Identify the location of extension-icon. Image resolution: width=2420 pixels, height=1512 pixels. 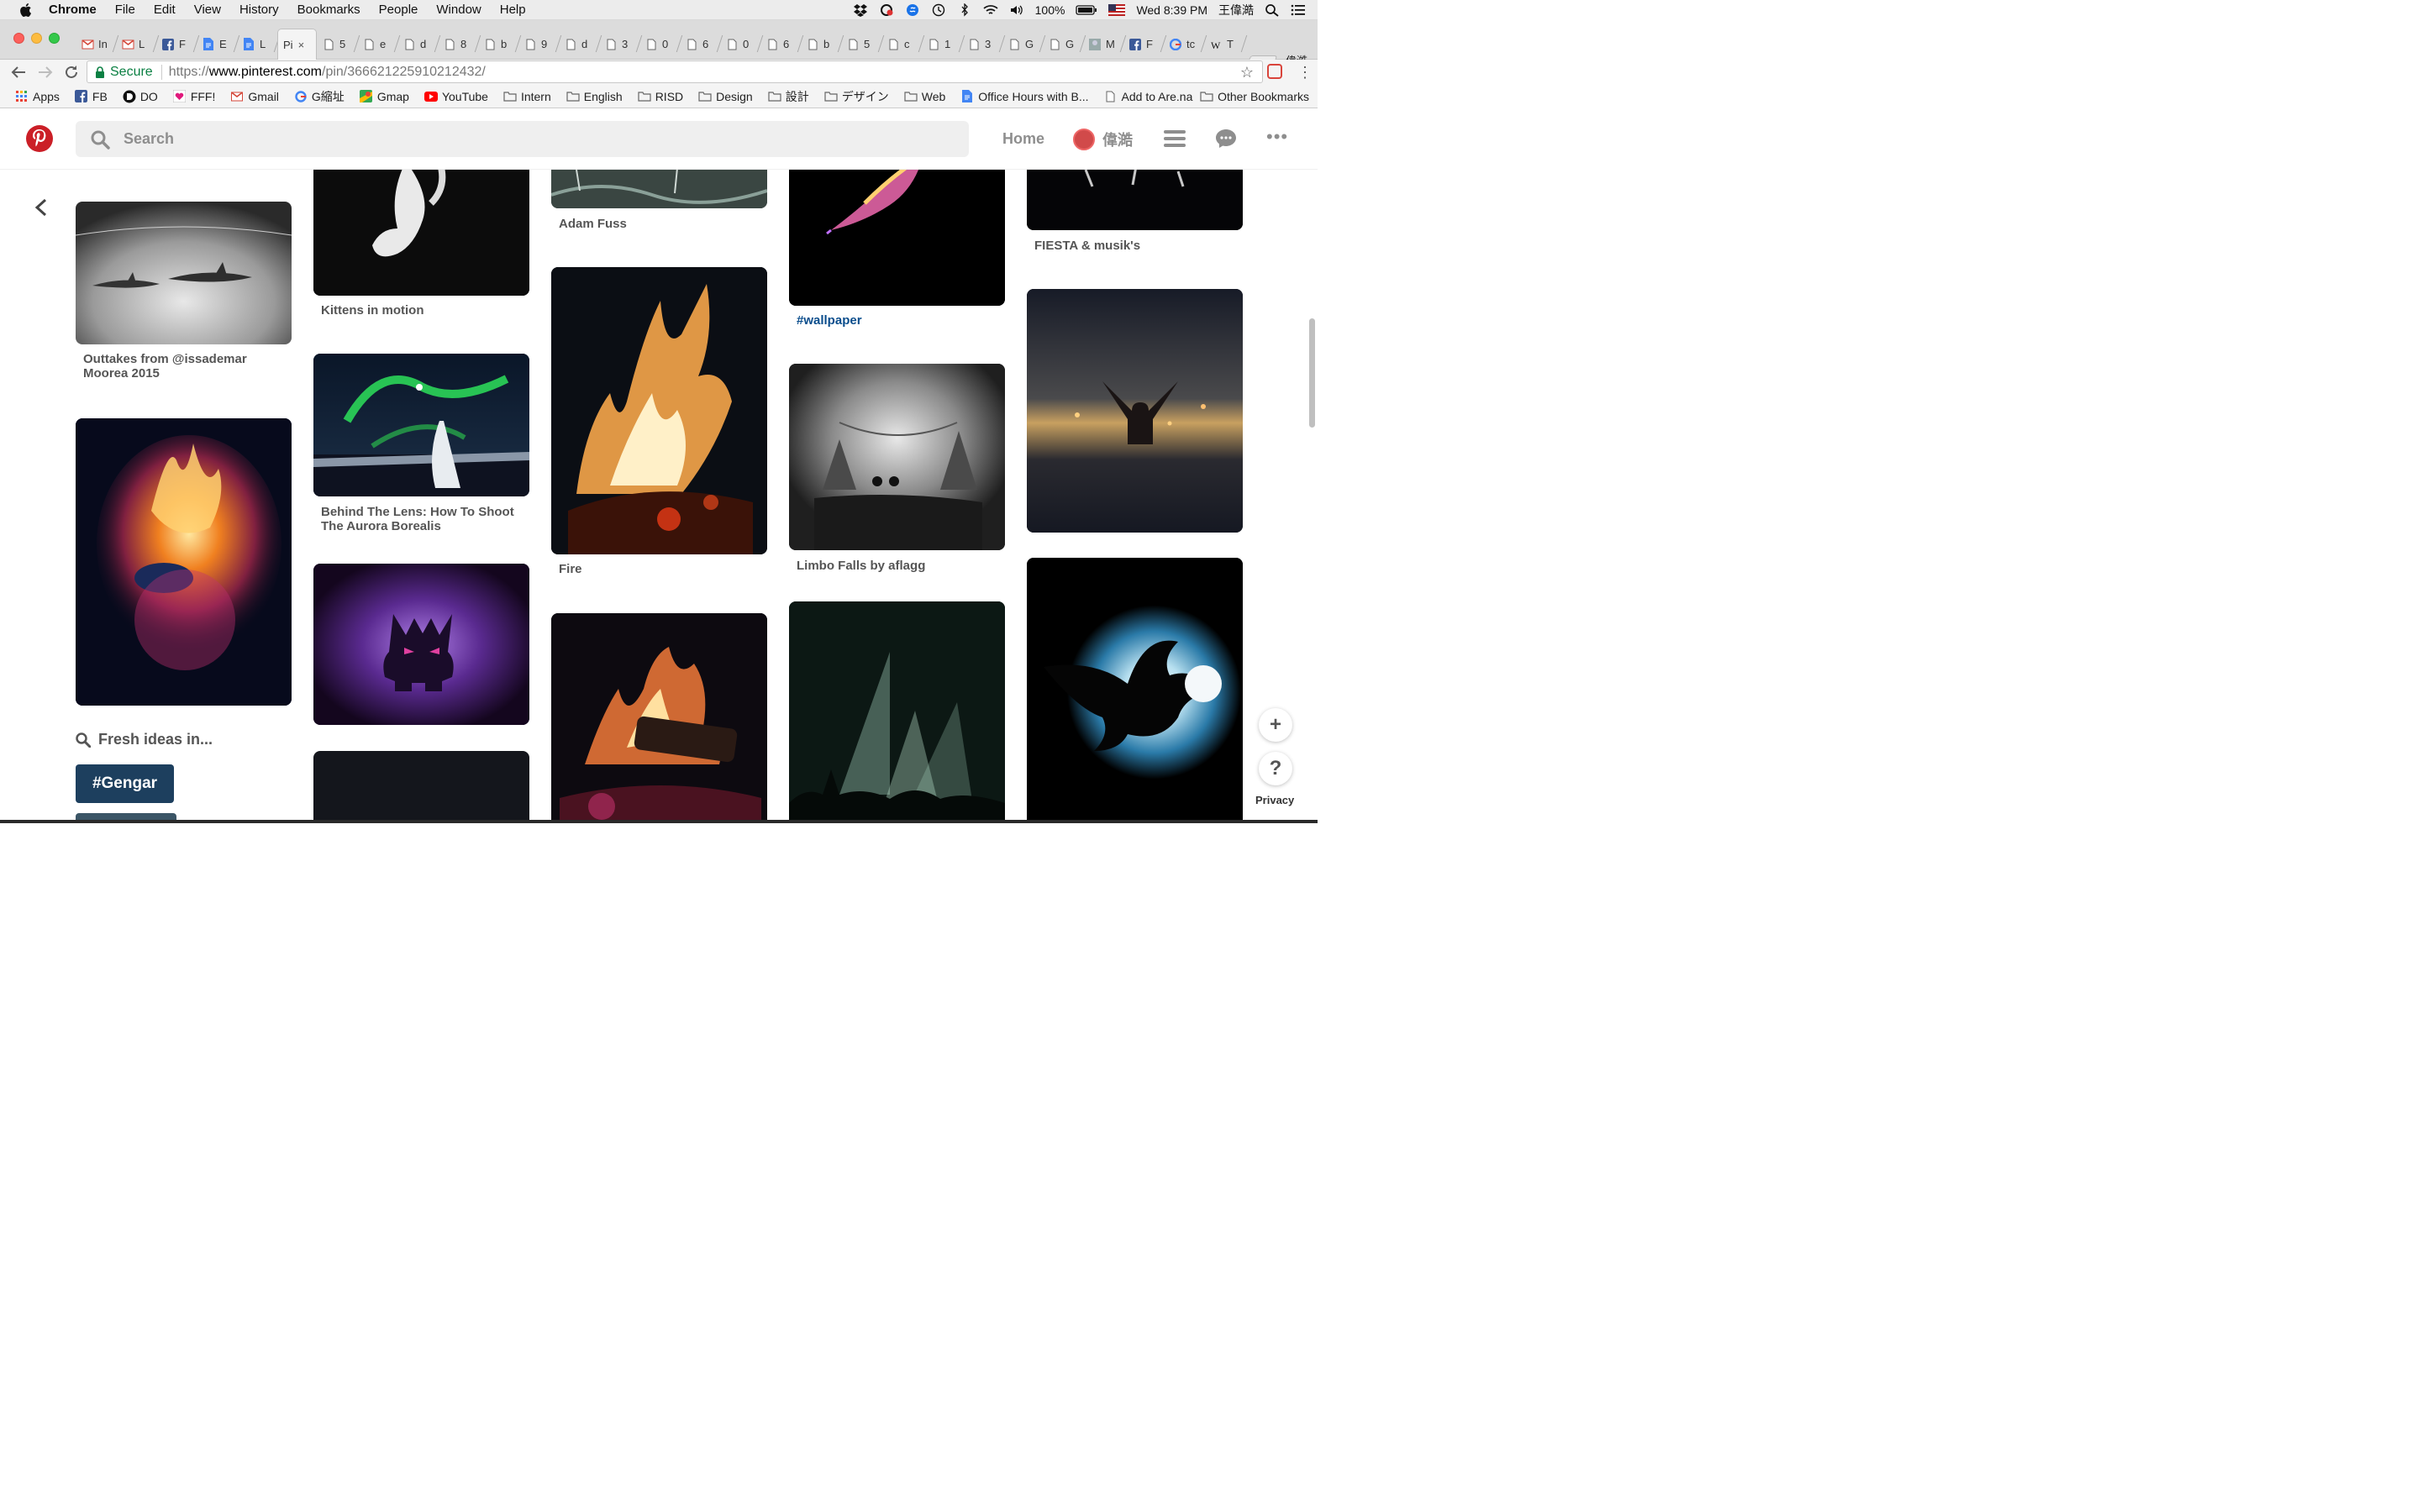
(1274, 71).